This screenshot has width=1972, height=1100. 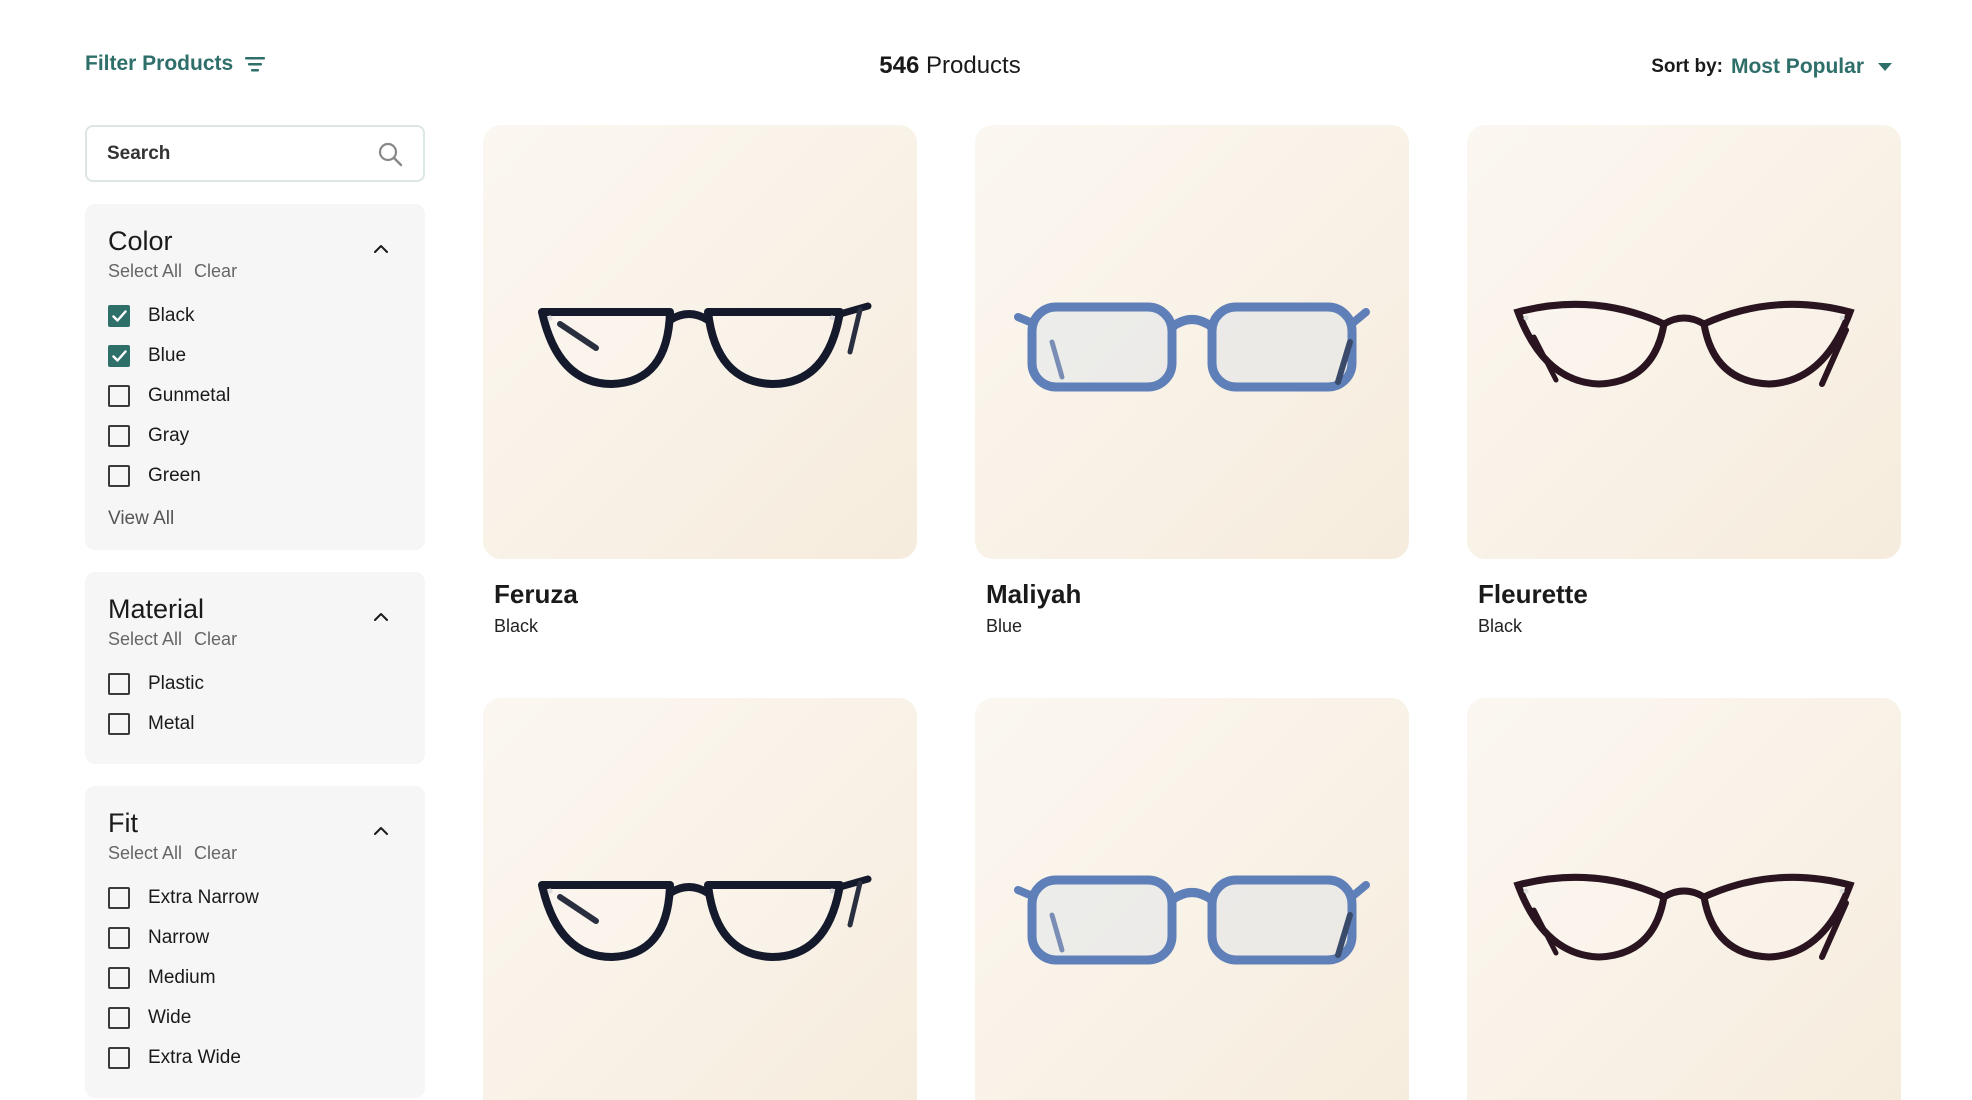 I want to click on filter-panel-title: Material, so click(x=156, y=609).